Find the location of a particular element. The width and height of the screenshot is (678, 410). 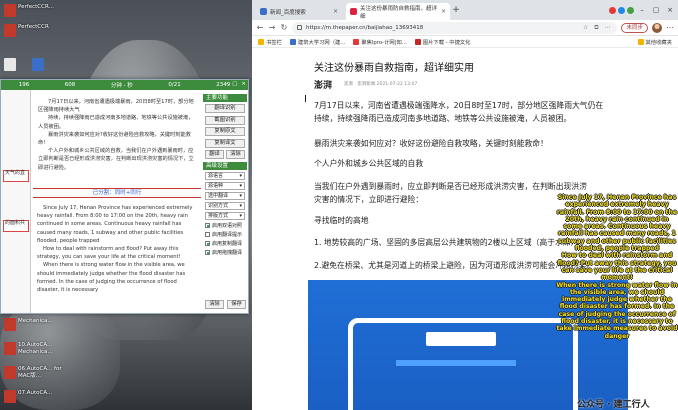

tab-strip: 新闻_百度搜索 × 关注这份暴雨防自救指南，超详细 × + – ▢ × is located at coordinates (465, 10).